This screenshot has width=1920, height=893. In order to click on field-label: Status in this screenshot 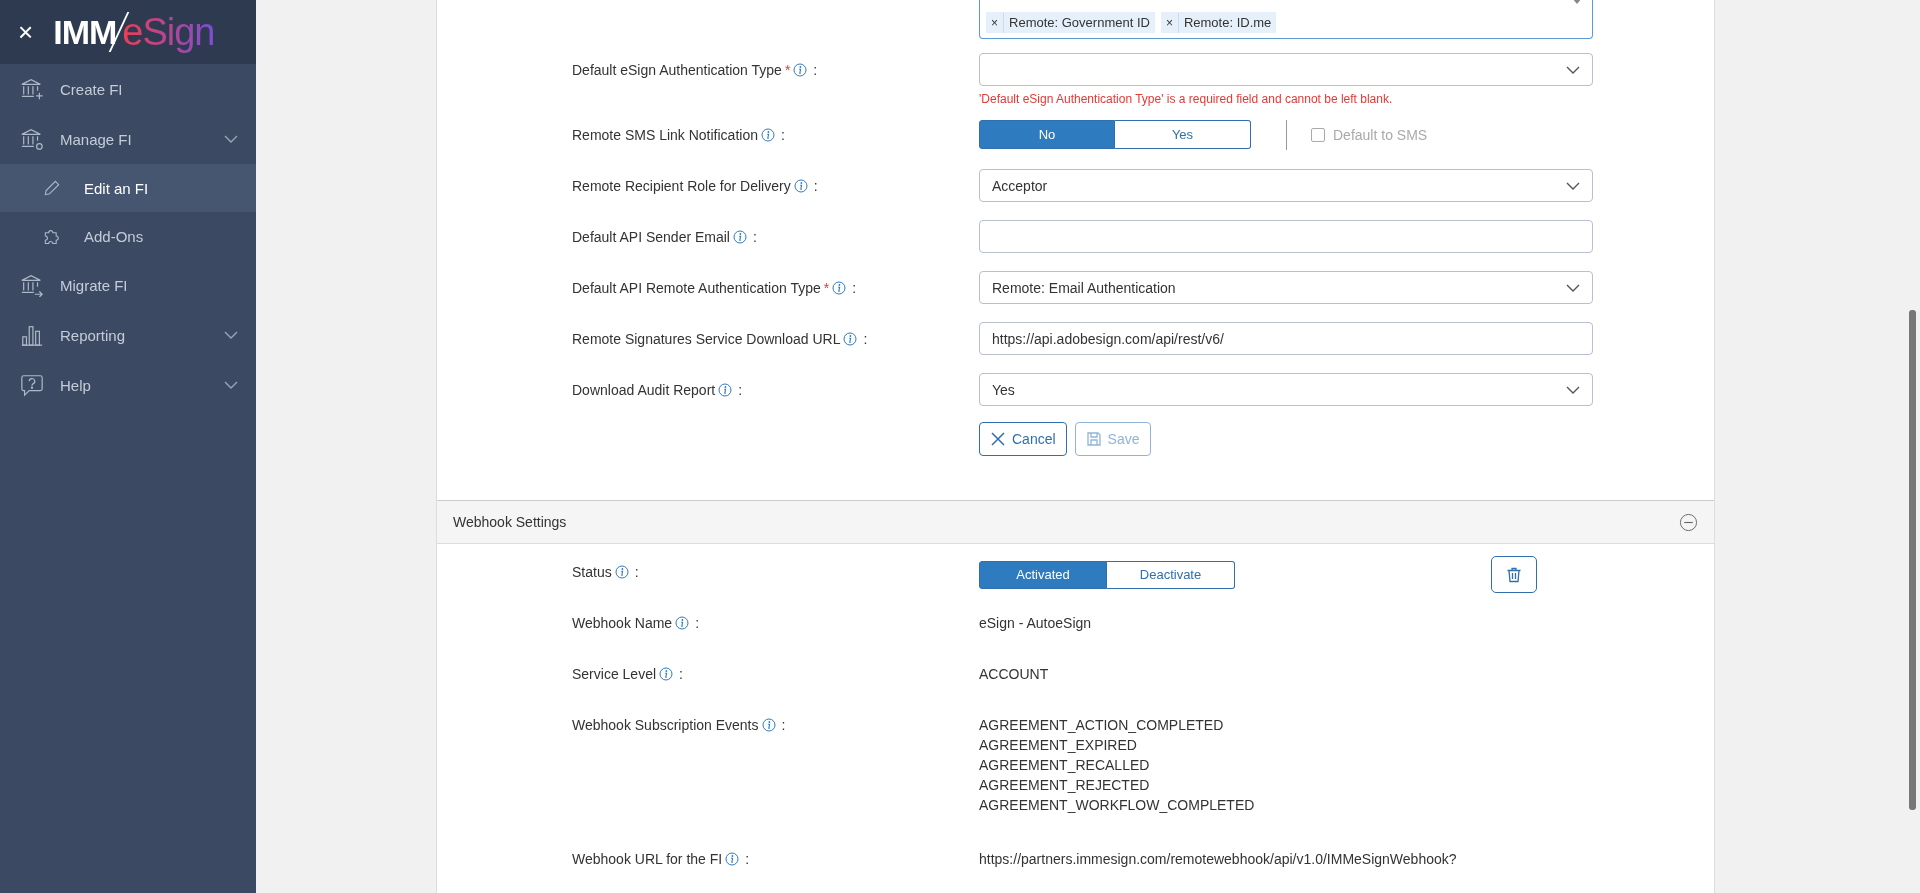, I will do `click(592, 572)`.